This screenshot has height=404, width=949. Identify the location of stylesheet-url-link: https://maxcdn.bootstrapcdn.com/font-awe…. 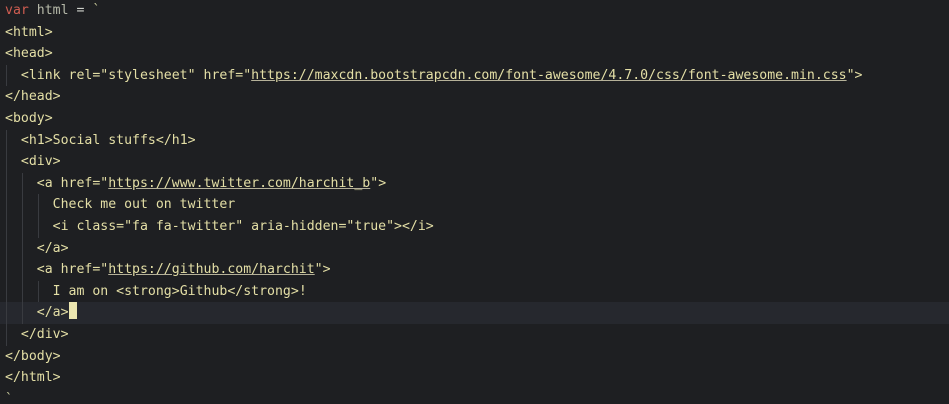
(548, 75).